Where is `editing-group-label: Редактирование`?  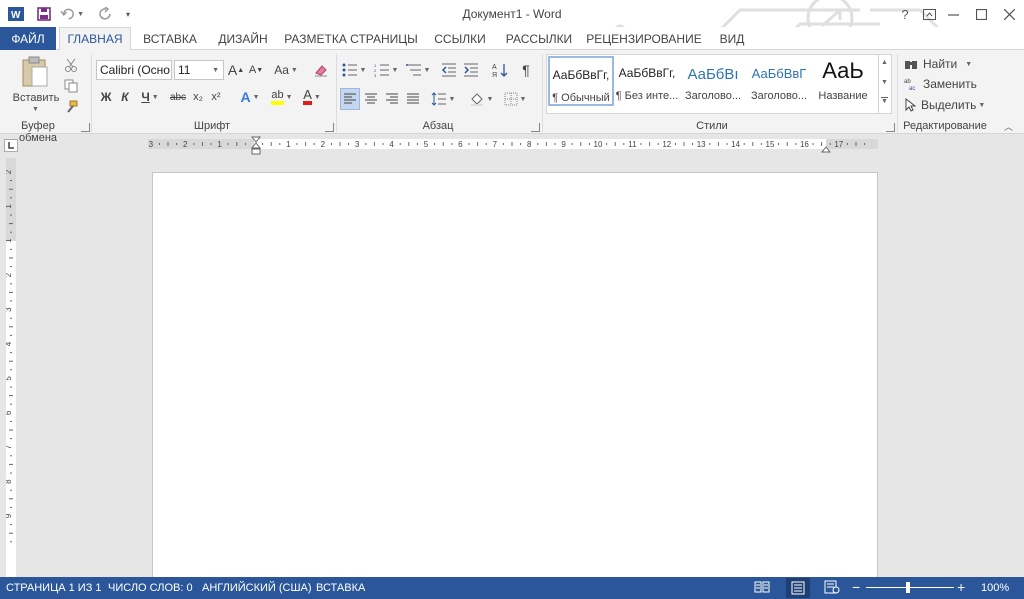
editing-group-label: Редактирование is located at coordinates (945, 126).